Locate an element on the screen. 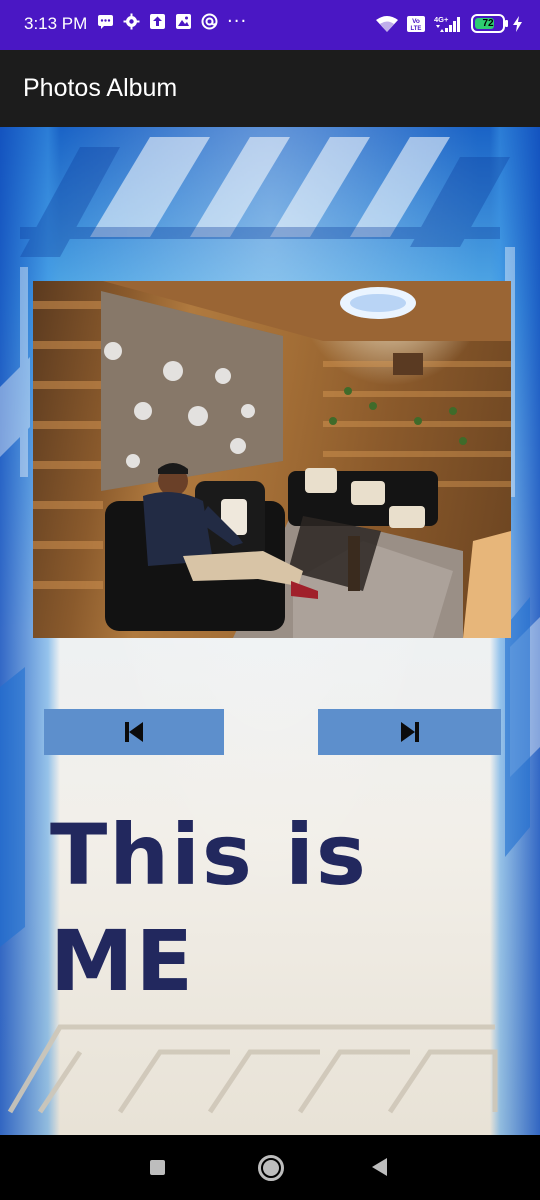 The width and height of the screenshot is (540, 1200). at-sign-icon is located at coordinates (209, 21).